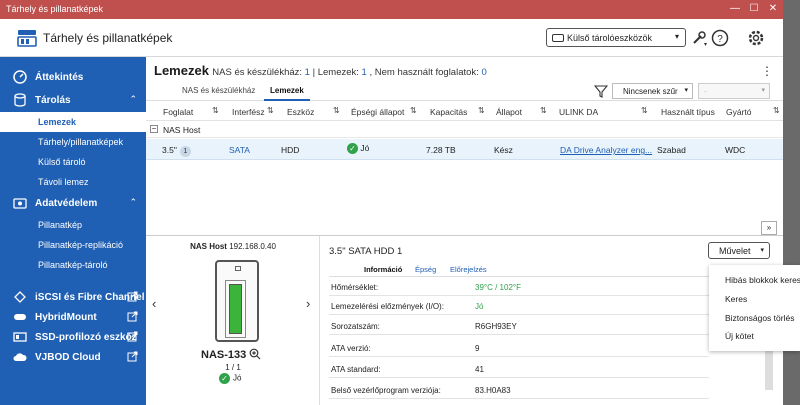  I want to click on external-link-icon, so click(132, 296).